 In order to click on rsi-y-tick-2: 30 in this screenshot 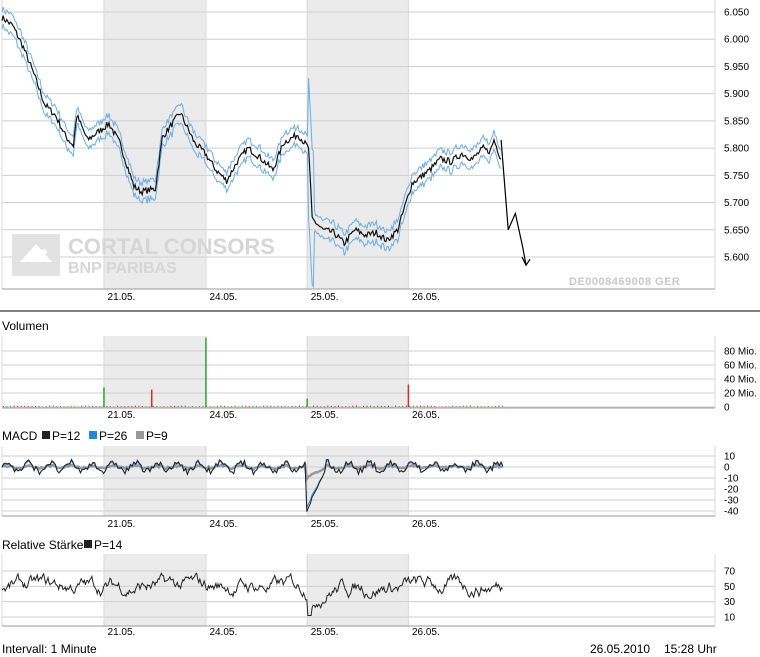, I will do `click(730, 602)`.